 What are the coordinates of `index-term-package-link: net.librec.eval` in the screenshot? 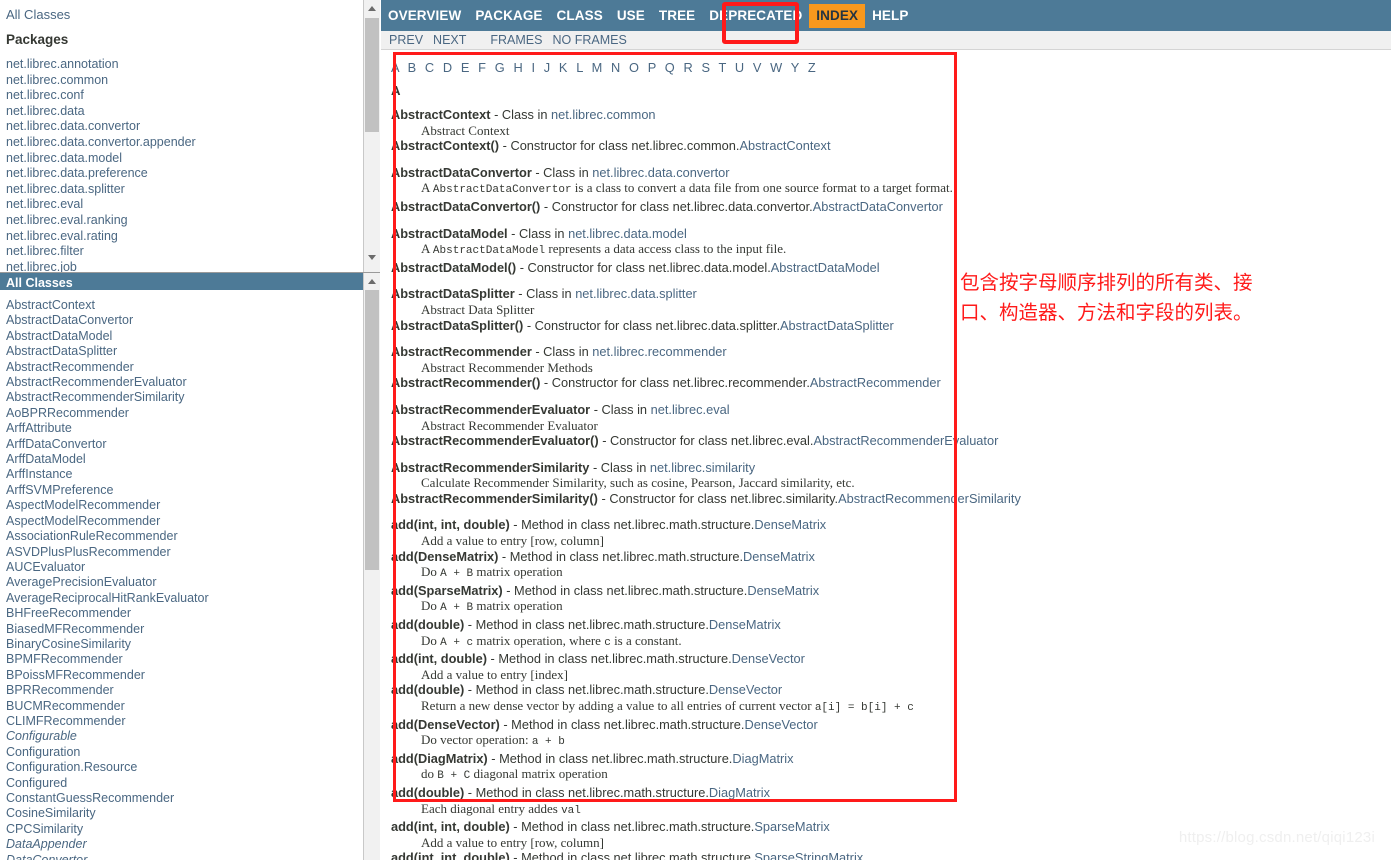 It's located at (690, 409).